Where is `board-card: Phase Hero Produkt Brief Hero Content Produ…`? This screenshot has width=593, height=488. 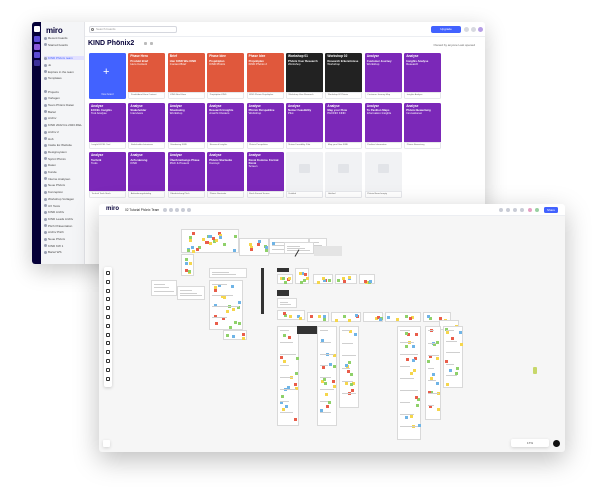 board-card: Phase Hero Produkt Brief Hero Content Produ… is located at coordinates (147, 76).